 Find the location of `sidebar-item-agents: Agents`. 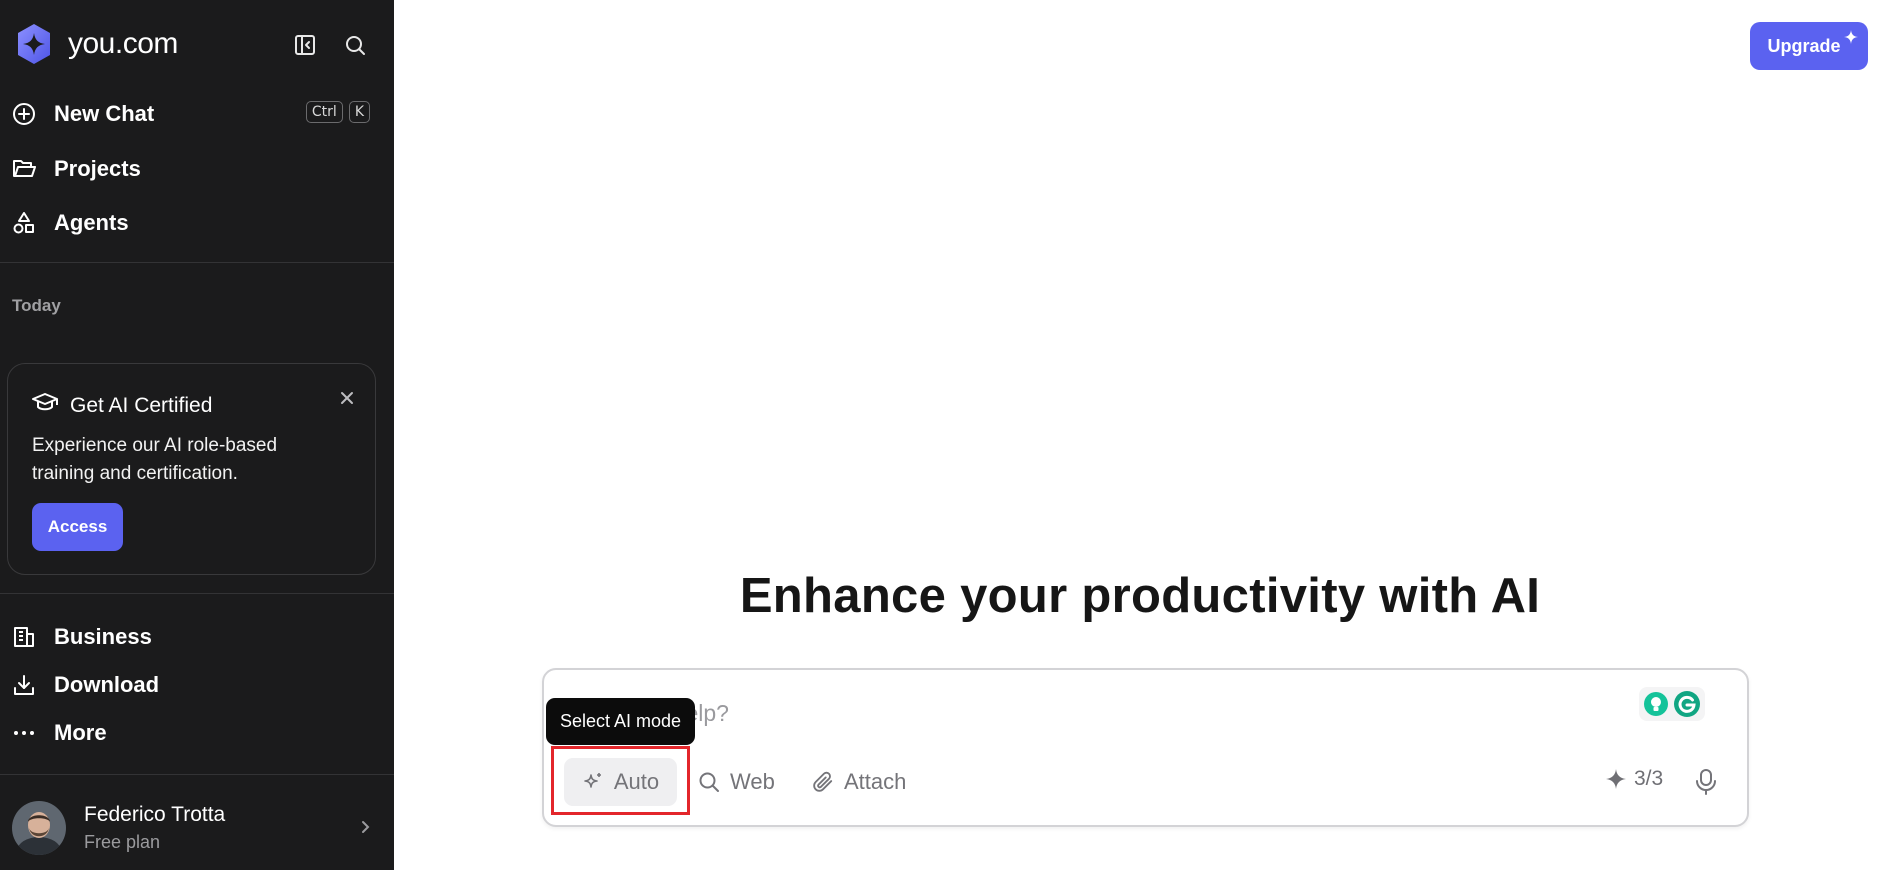

sidebar-item-agents: Agents is located at coordinates (70, 223).